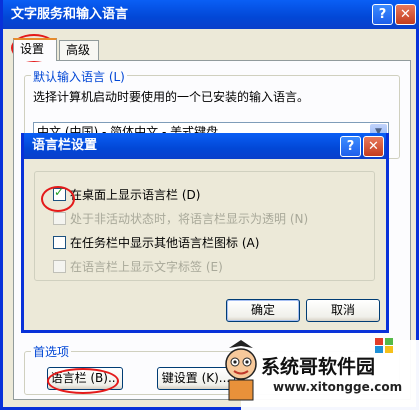 The image size is (419, 410). What do you see at coordinates (59, 242) in the screenshot?
I see `checkbox` at bounding box center [59, 242].